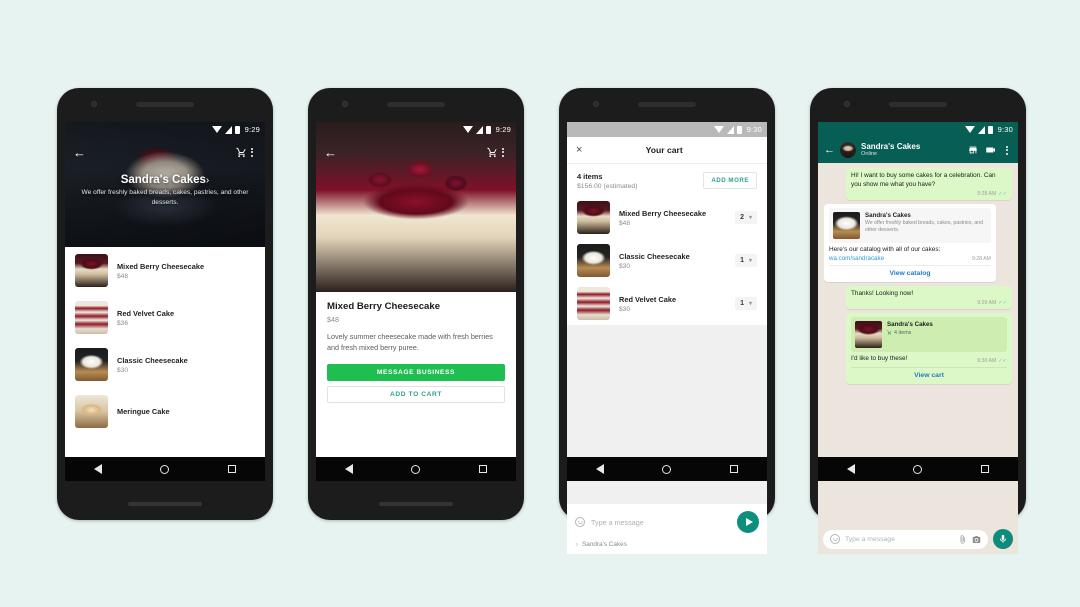  What do you see at coordinates (165, 317) in the screenshot?
I see `list-item: Red Velvet Cake $36` at bounding box center [165, 317].